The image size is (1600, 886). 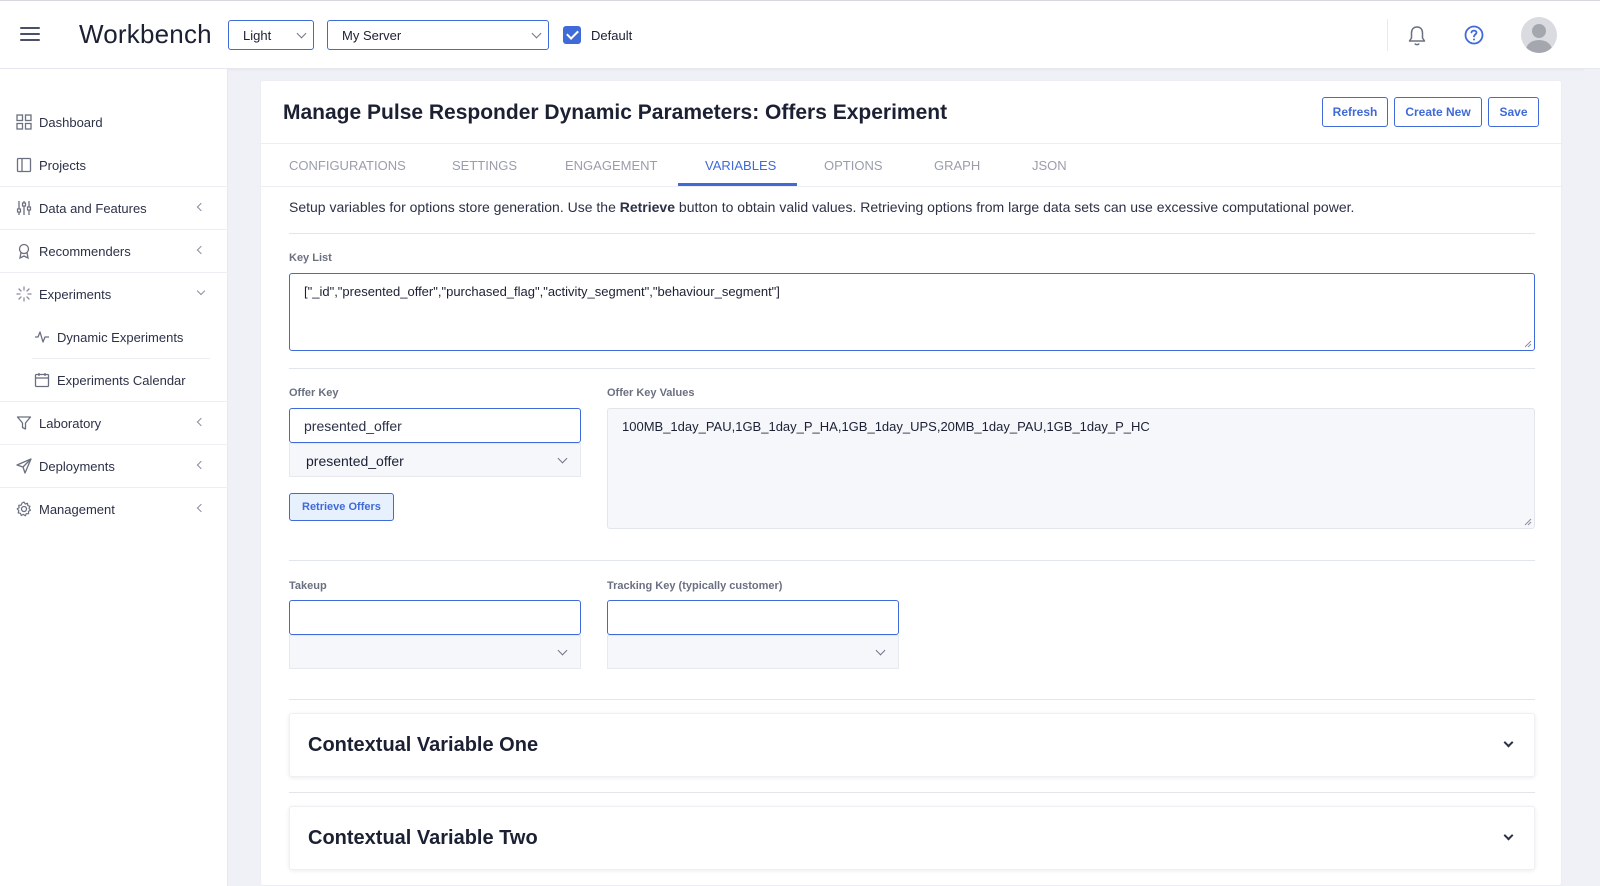 I want to click on sidebar-item-deployments: Deployments, so click(x=106, y=465).